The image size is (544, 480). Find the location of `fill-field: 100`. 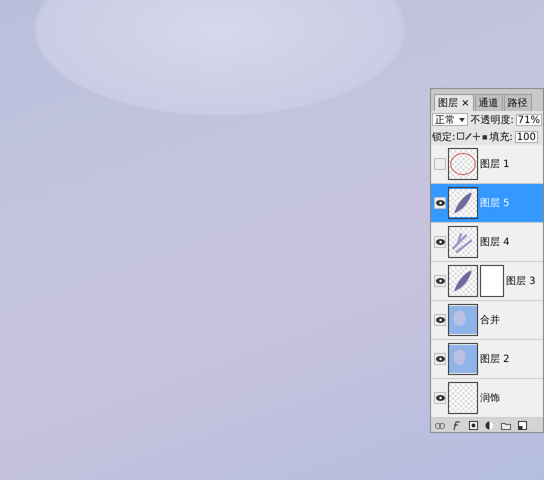

fill-field: 100 is located at coordinates (526, 136).